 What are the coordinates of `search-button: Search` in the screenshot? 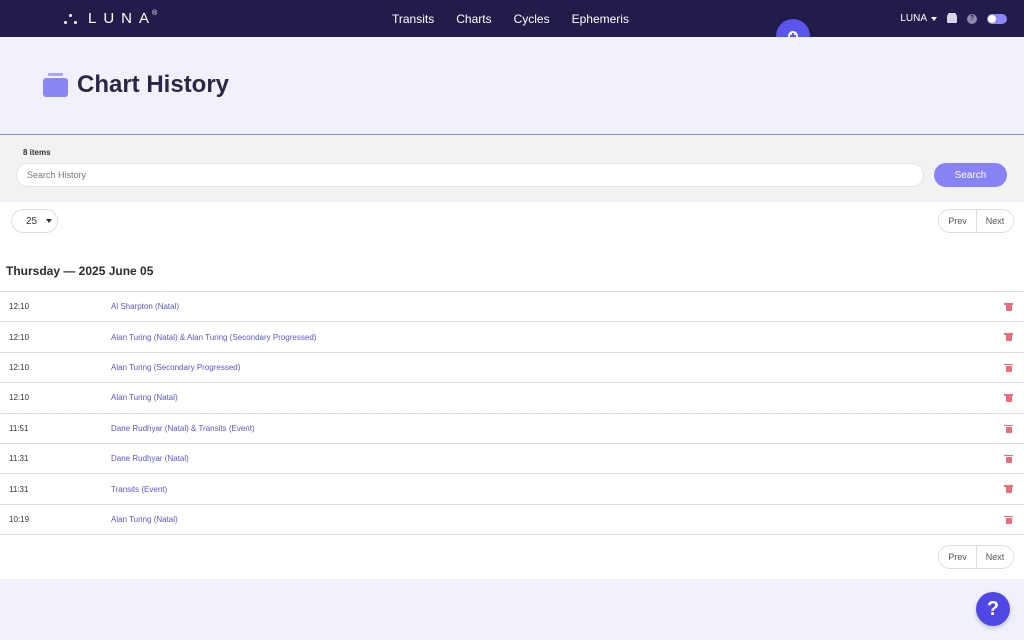 It's located at (970, 175).